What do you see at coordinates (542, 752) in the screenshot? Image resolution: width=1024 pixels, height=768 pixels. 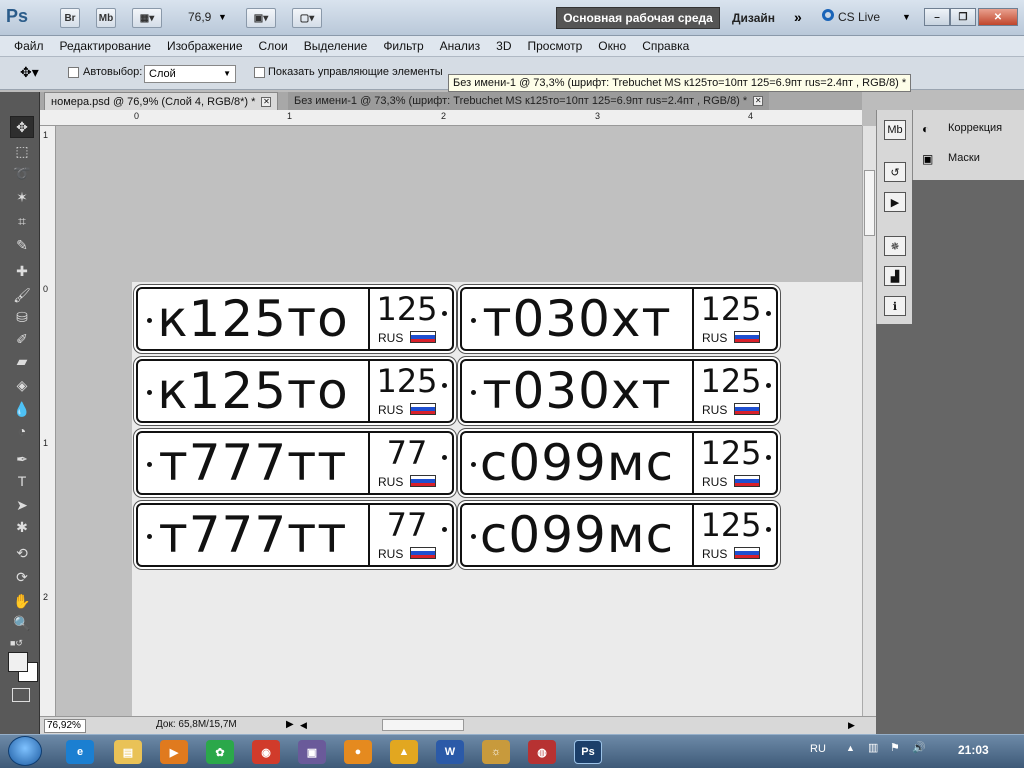 I see `app-icon: ◍` at bounding box center [542, 752].